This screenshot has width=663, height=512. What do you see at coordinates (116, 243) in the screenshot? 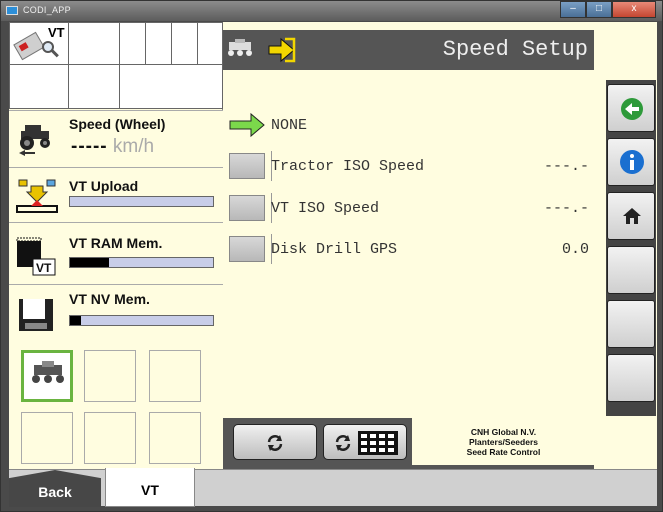
I see `ram-label: VT RAM Mem.` at bounding box center [116, 243].